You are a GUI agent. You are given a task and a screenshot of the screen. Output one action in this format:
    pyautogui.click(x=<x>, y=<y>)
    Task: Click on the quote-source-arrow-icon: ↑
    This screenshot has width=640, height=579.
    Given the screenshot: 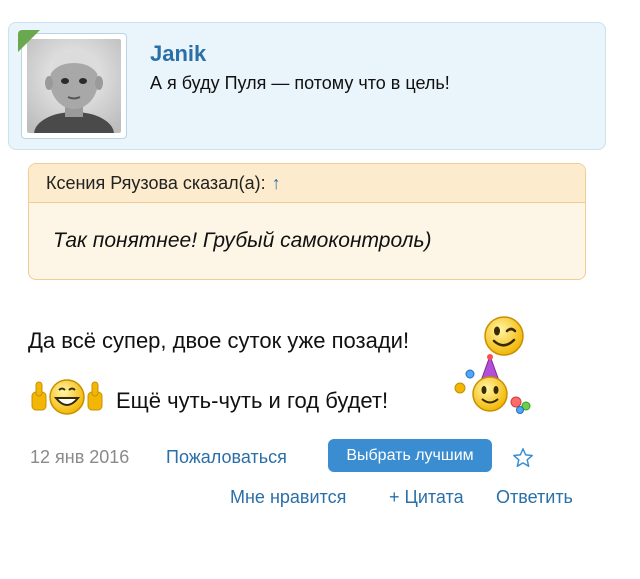 What is the action you would take?
    pyautogui.click(x=276, y=183)
    